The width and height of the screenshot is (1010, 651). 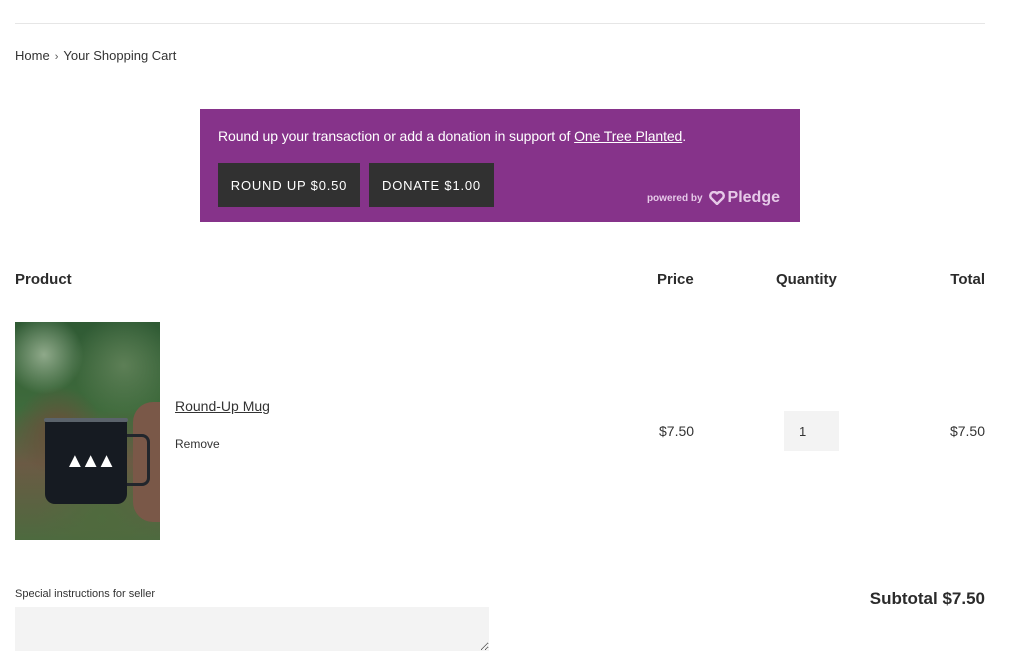 What do you see at coordinates (86, 420) in the screenshot?
I see `mug-rim` at bounding box center [86, 420].